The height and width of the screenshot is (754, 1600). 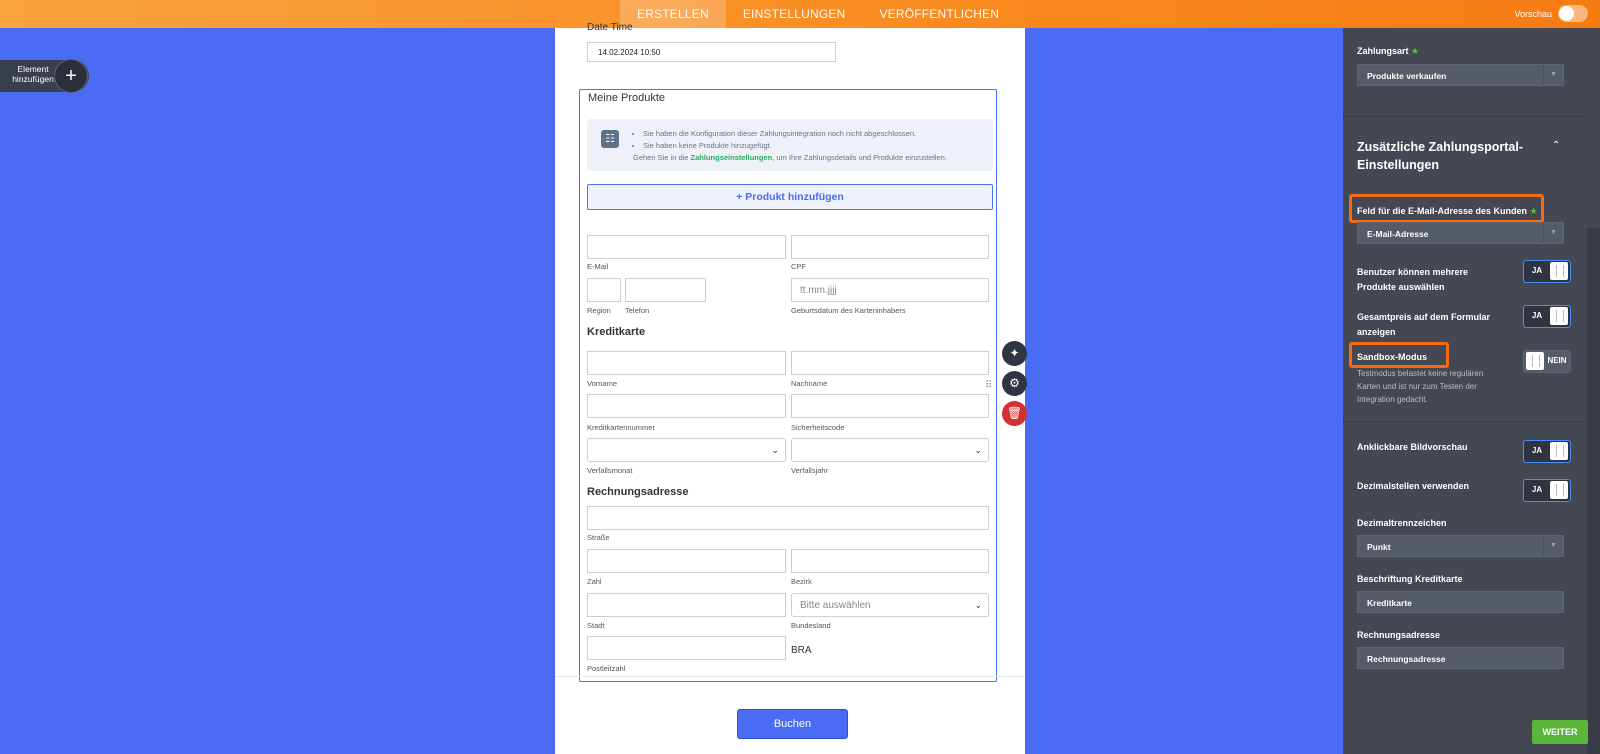 What do you see at coordinates (890, 247) in the screenshot?
I see `cpf-field` at bounding box center [890, 247].